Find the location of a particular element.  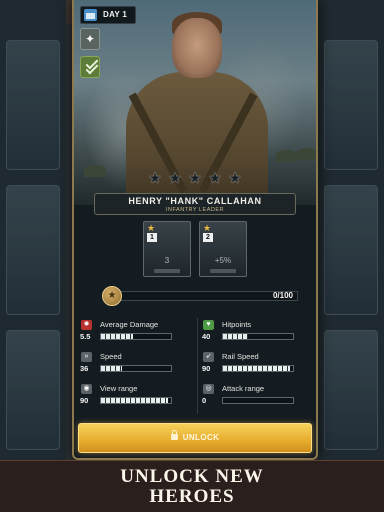

skill-level: 2 is located at coordinates (208, 237).